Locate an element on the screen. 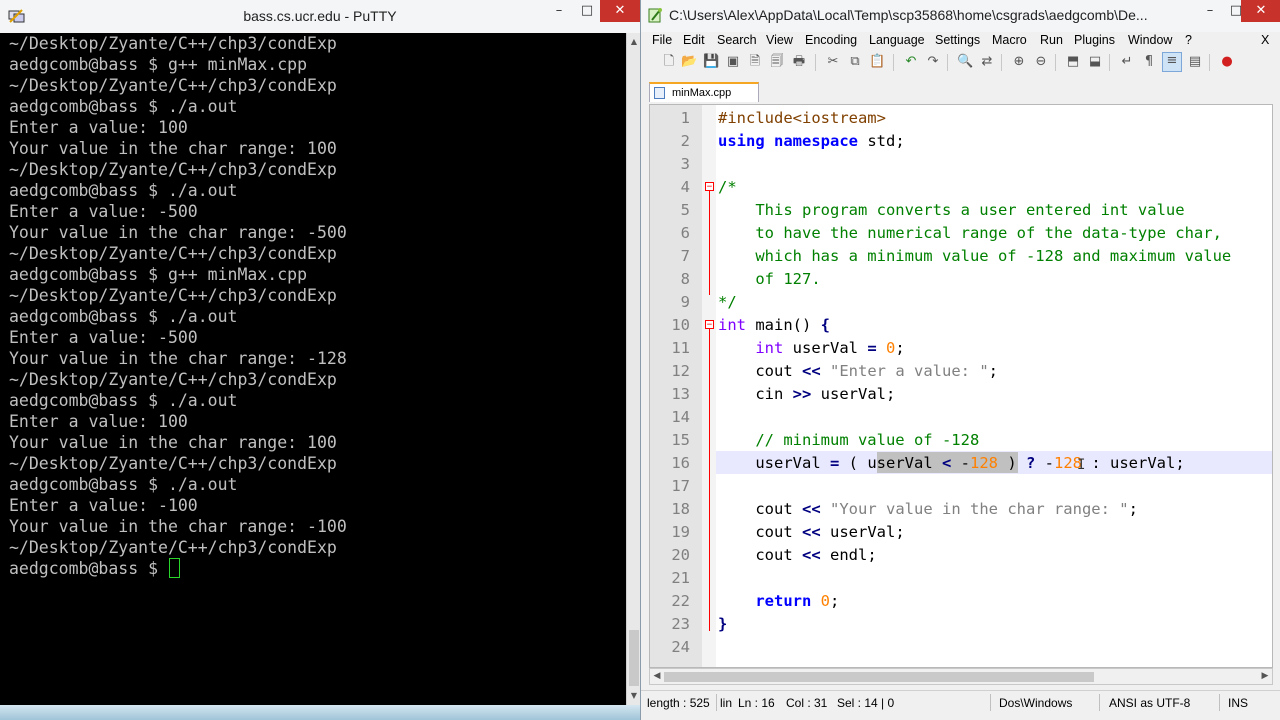 This screenshot has height=720, width=1280. line-number: 18 is located at coordinates (680, 509).